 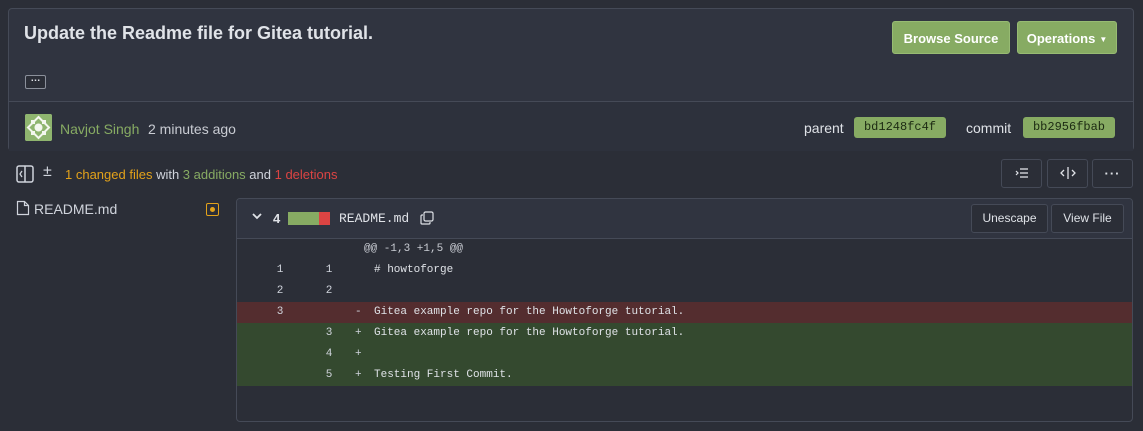 I want to click on diff-line: 1 1 # howtoforge, so click(x=684, y=270).